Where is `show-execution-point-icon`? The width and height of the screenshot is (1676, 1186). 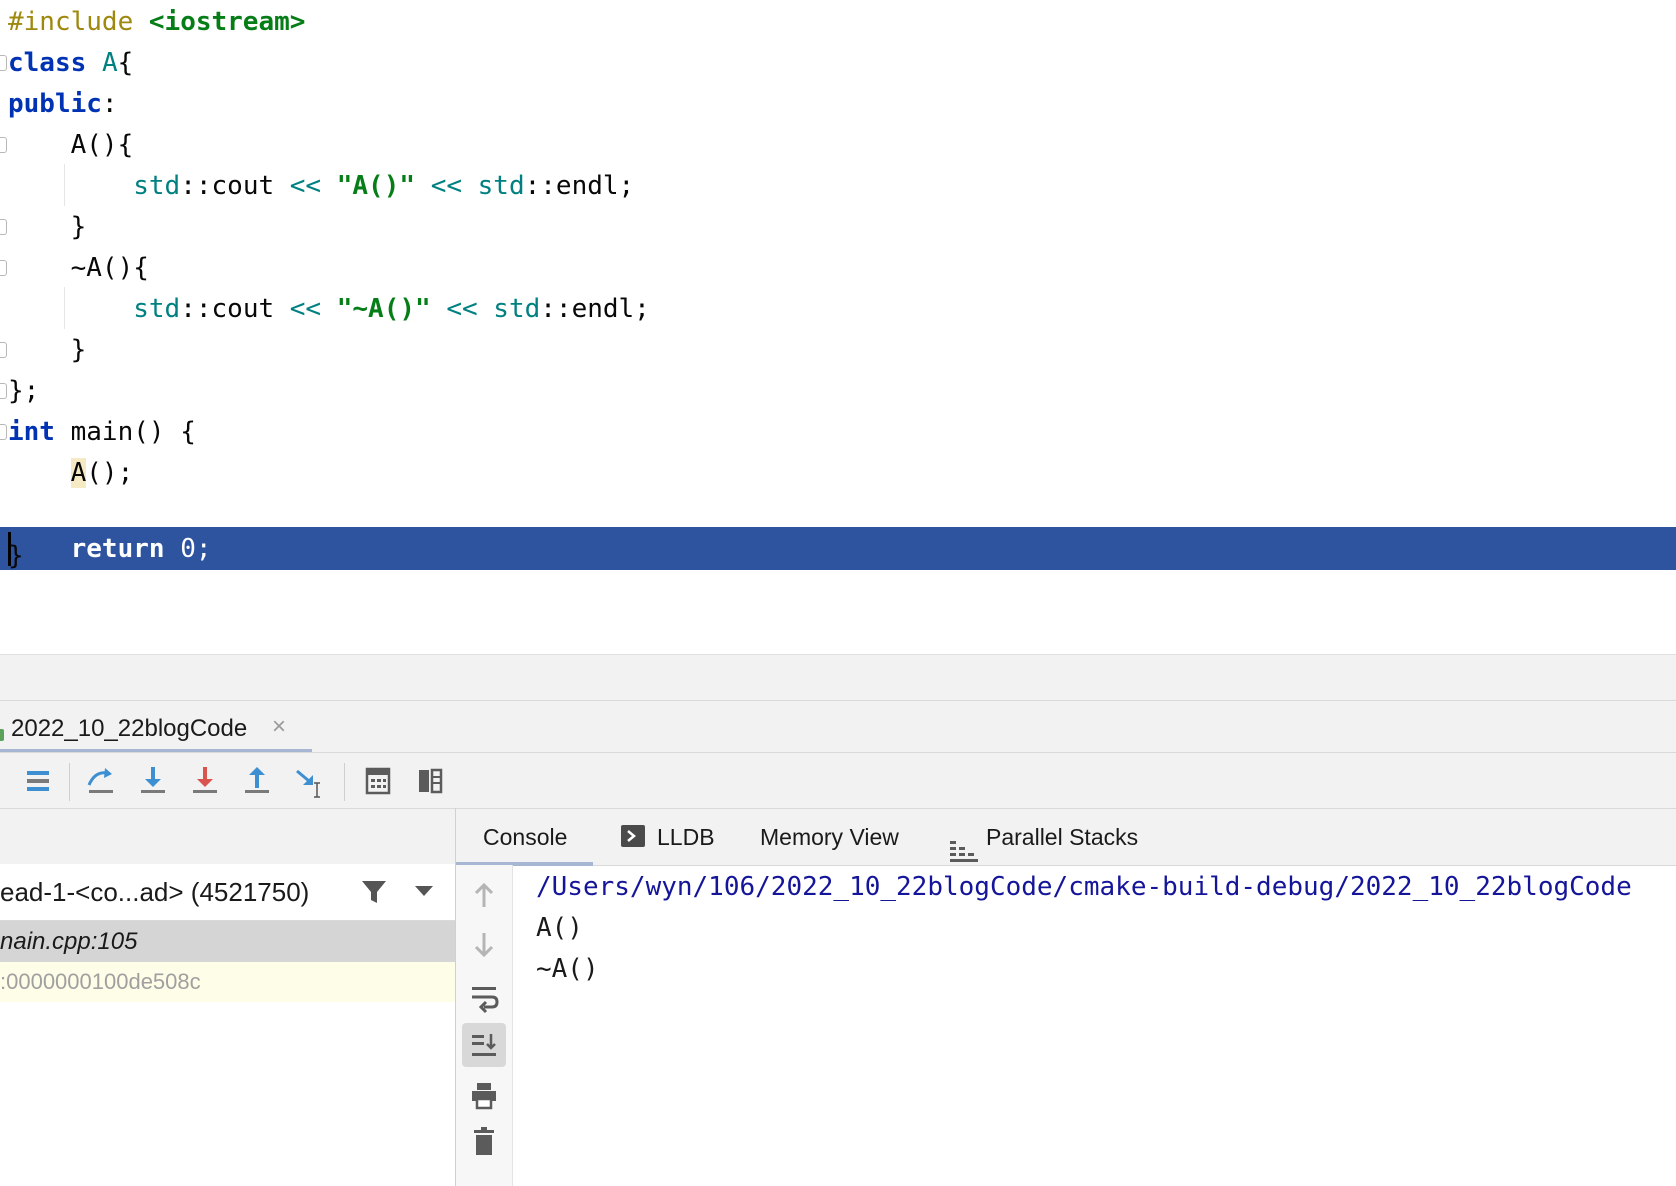 show-execution-point-icon is located at coordinates (38, 781).